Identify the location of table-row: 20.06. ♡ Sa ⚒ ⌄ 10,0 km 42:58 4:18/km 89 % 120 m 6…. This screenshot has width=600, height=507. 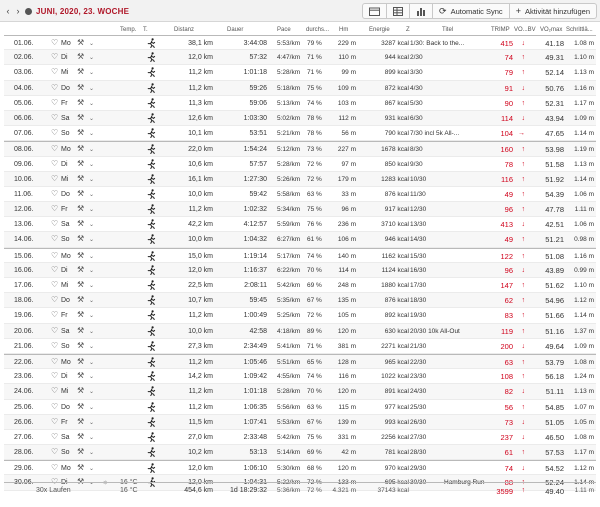
(300, 331).